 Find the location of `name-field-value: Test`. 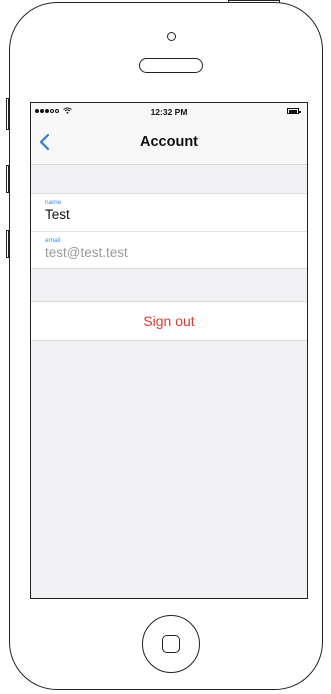

name-field-value: Test is located at coordinates (57, 214).